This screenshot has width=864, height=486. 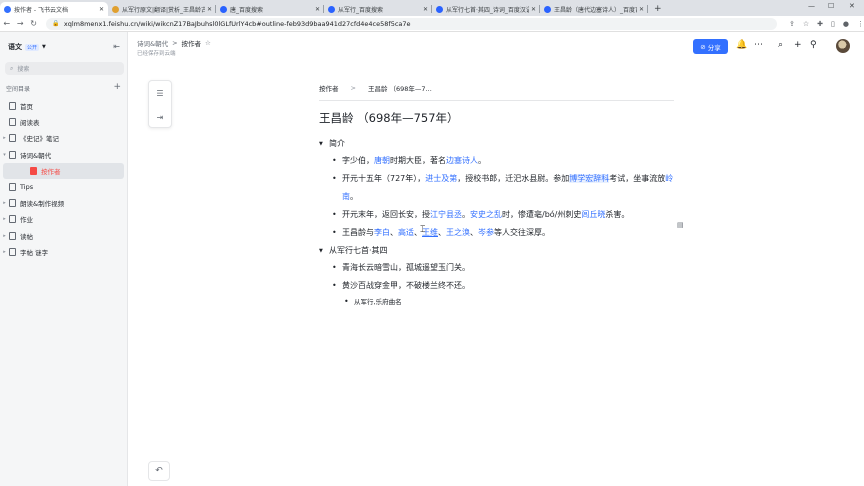 I want to click on browser-tab: 从军行原文|翻译|赏析_王昌龄古诗 ✕, so click(x=162, y=9).